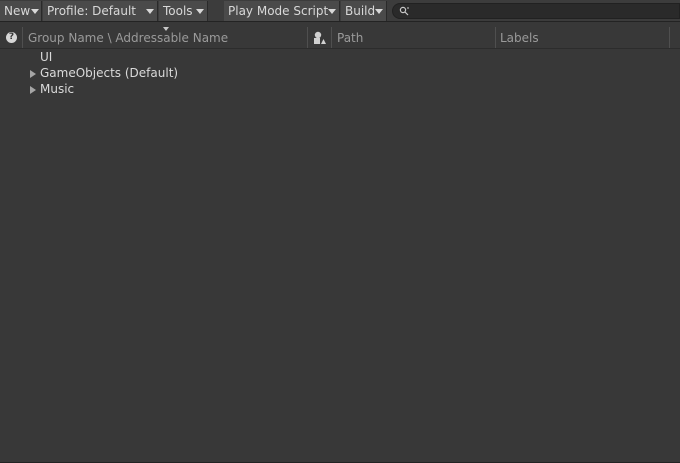  What do you see at coordinates (519, 38) in the screenshot?
I see `column-labels-label: Labels` at bounding box center [519, 38].